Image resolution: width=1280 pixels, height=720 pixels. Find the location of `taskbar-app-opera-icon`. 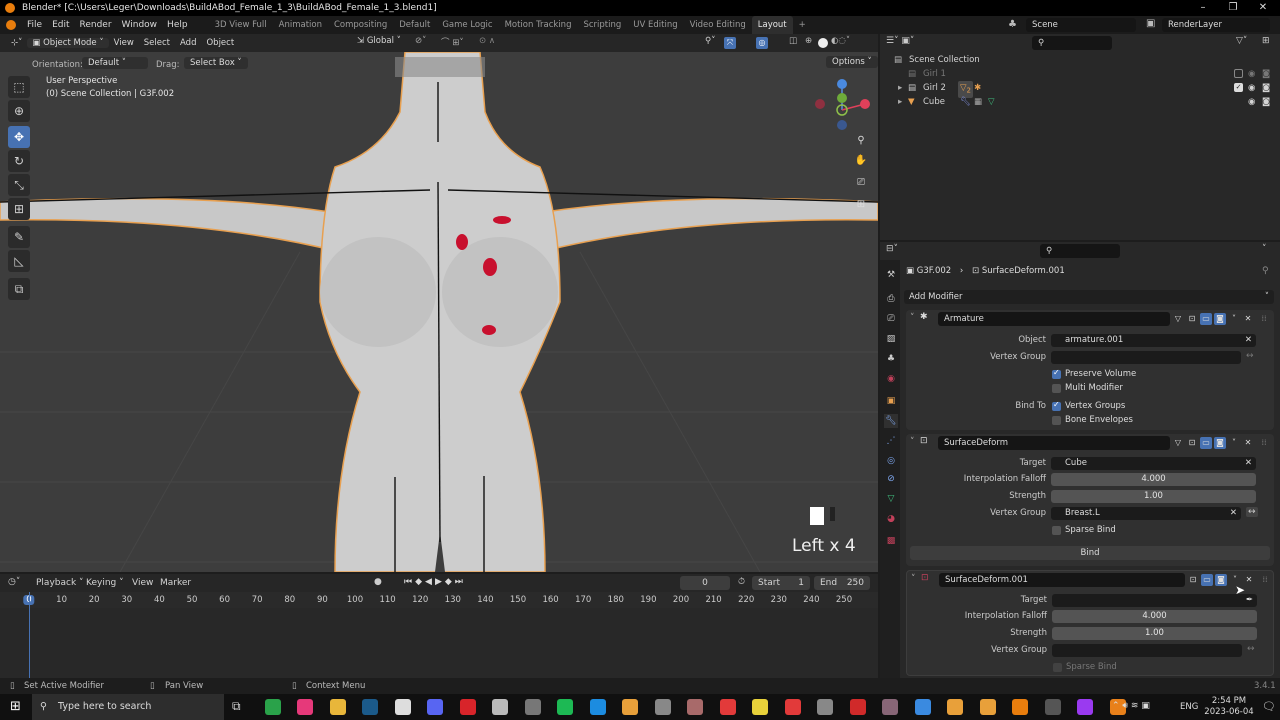

taskbar-app-opera-icon is located at coordinates (792, 707).